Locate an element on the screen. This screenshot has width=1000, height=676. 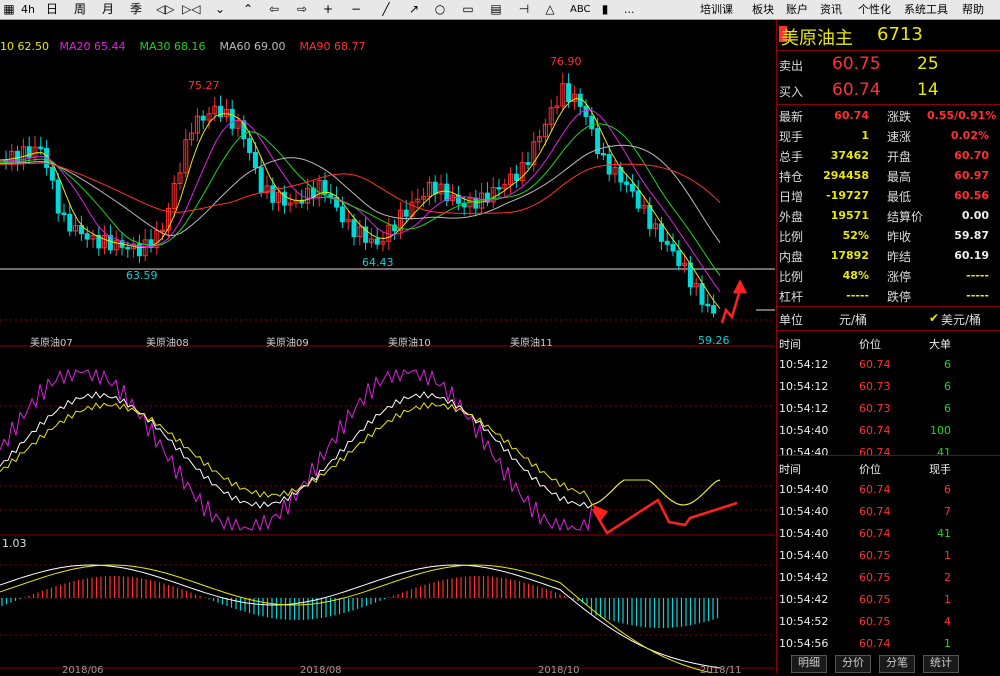
panel-tab: 分笔 is located at coordinates (897, 664).